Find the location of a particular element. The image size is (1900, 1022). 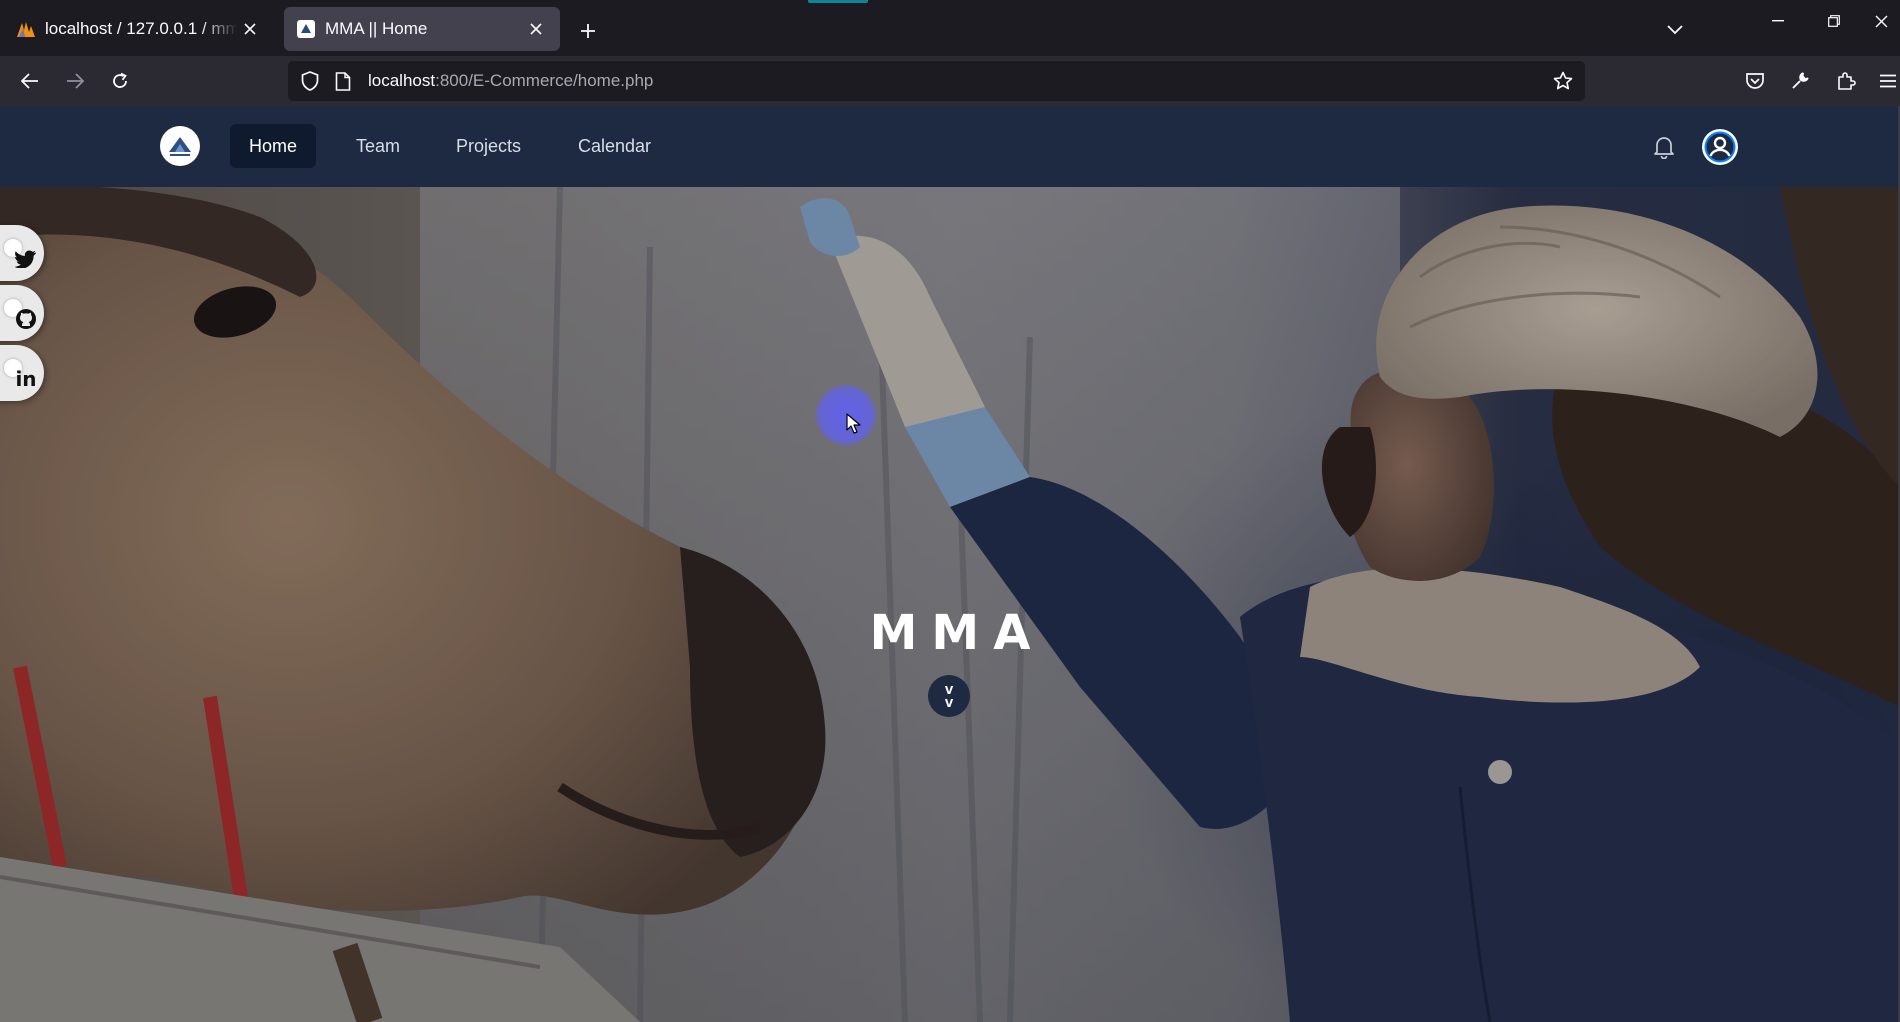

pocket-icon is located at coordinates (1755, 81).